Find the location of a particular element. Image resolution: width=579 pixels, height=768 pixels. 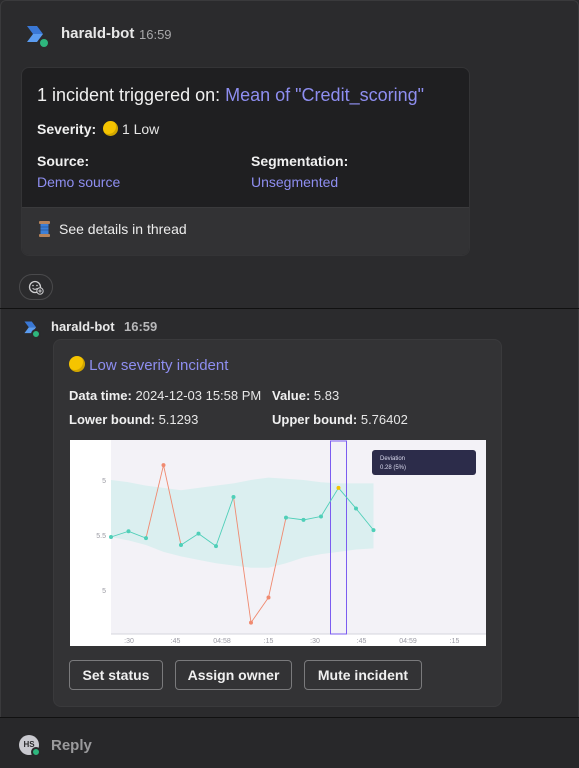

tooltip-value: 0.28 (5%) is located at coordinates (393, 468).